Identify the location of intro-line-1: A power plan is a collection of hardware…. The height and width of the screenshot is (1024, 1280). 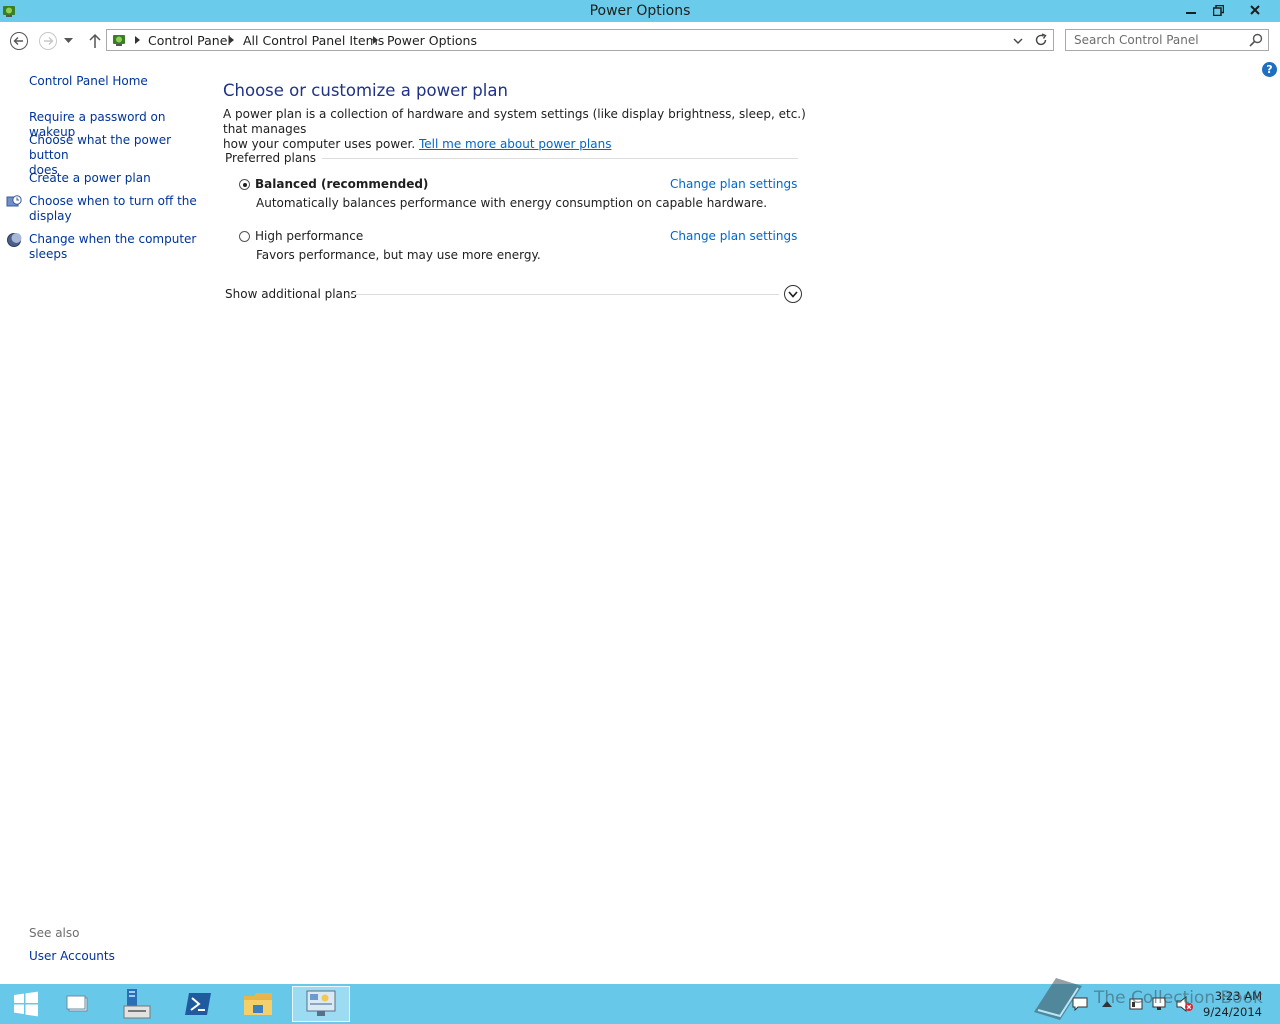
(514, 121).